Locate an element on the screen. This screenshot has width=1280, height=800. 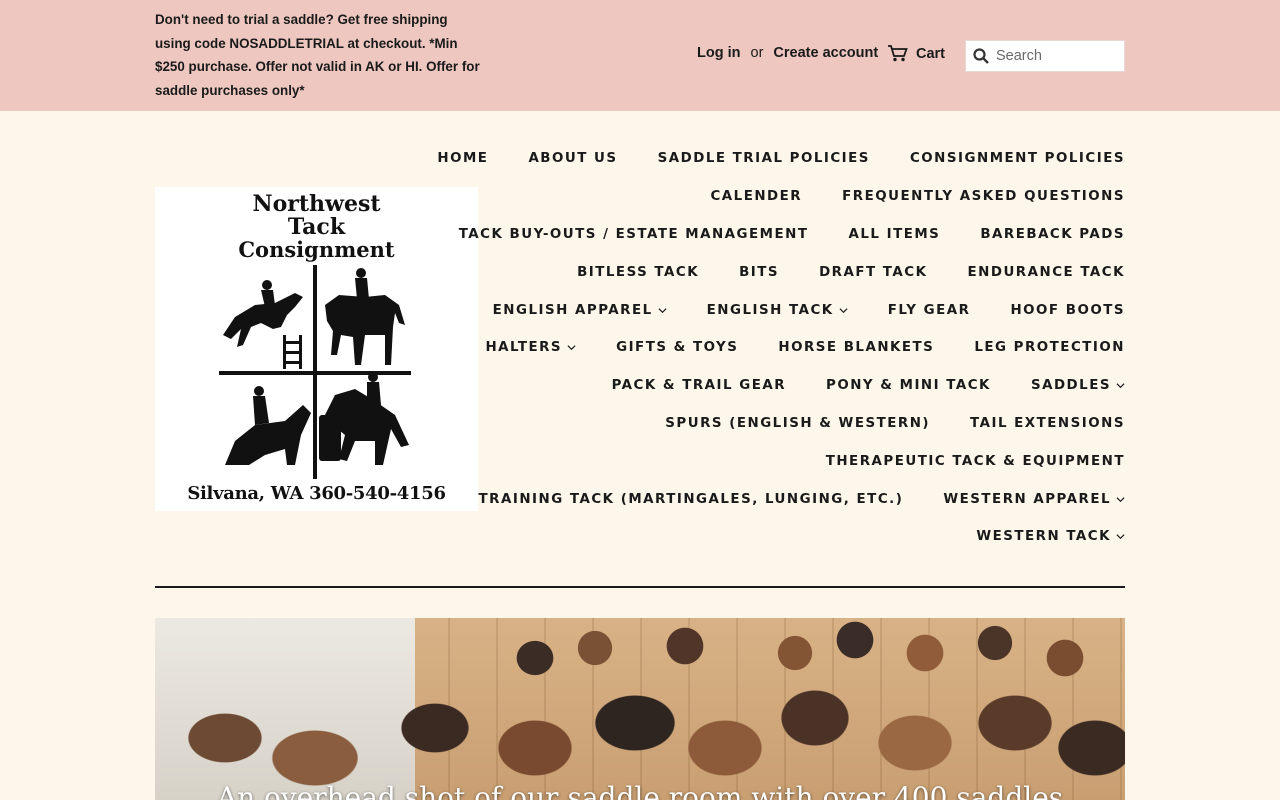
nav-item-fly-gear: FLY GEAR is located at coordinates (929, 310).